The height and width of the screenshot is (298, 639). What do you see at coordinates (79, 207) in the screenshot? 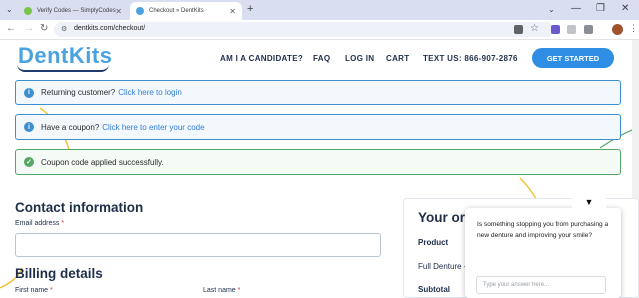
I see `contact-information-heading: Contact information` at bounding box center [79, 207].